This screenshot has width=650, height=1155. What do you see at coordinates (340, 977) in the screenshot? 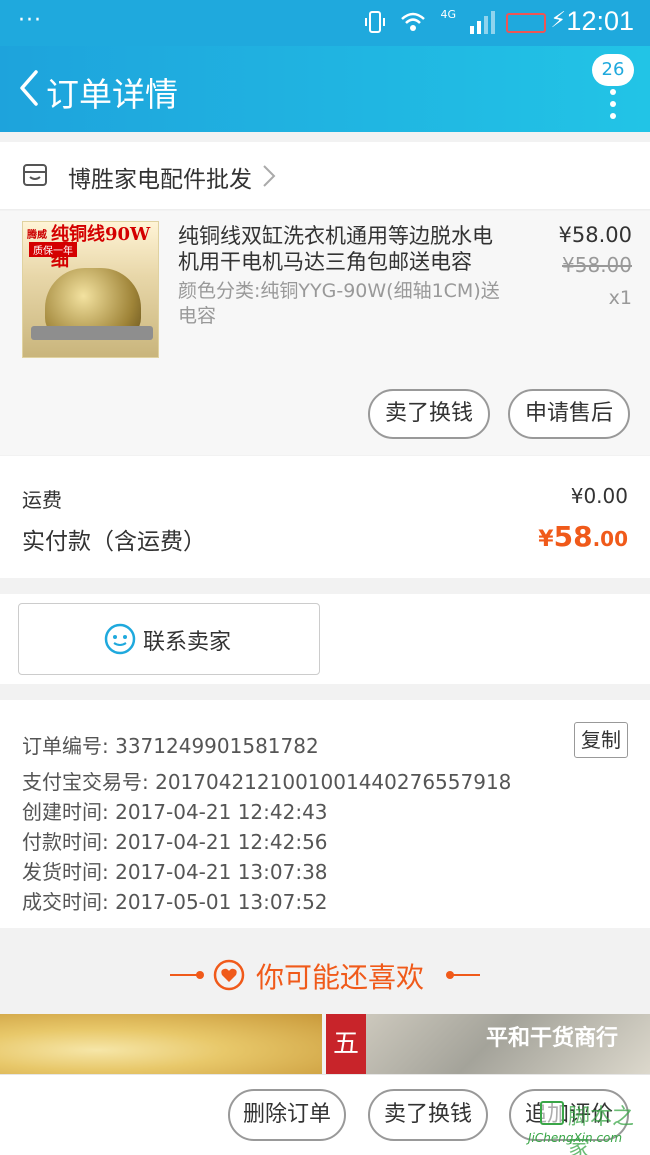
I see `recommend-title: 你可能还喜欢` at bounding box center [340, 977].